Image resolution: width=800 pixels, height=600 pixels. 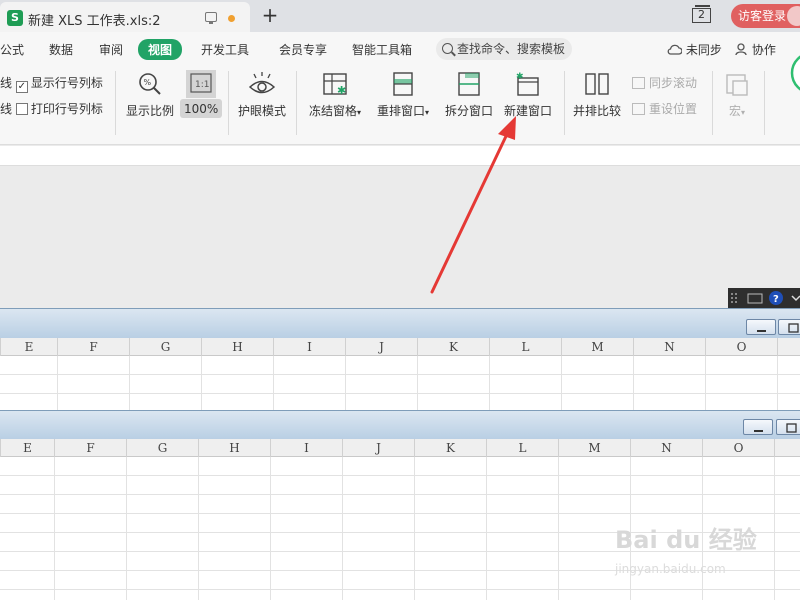 What do you see at coordinates (473, 205) in the screenshot?
I see `annotation-arrow` at bounding box center [473, 205].